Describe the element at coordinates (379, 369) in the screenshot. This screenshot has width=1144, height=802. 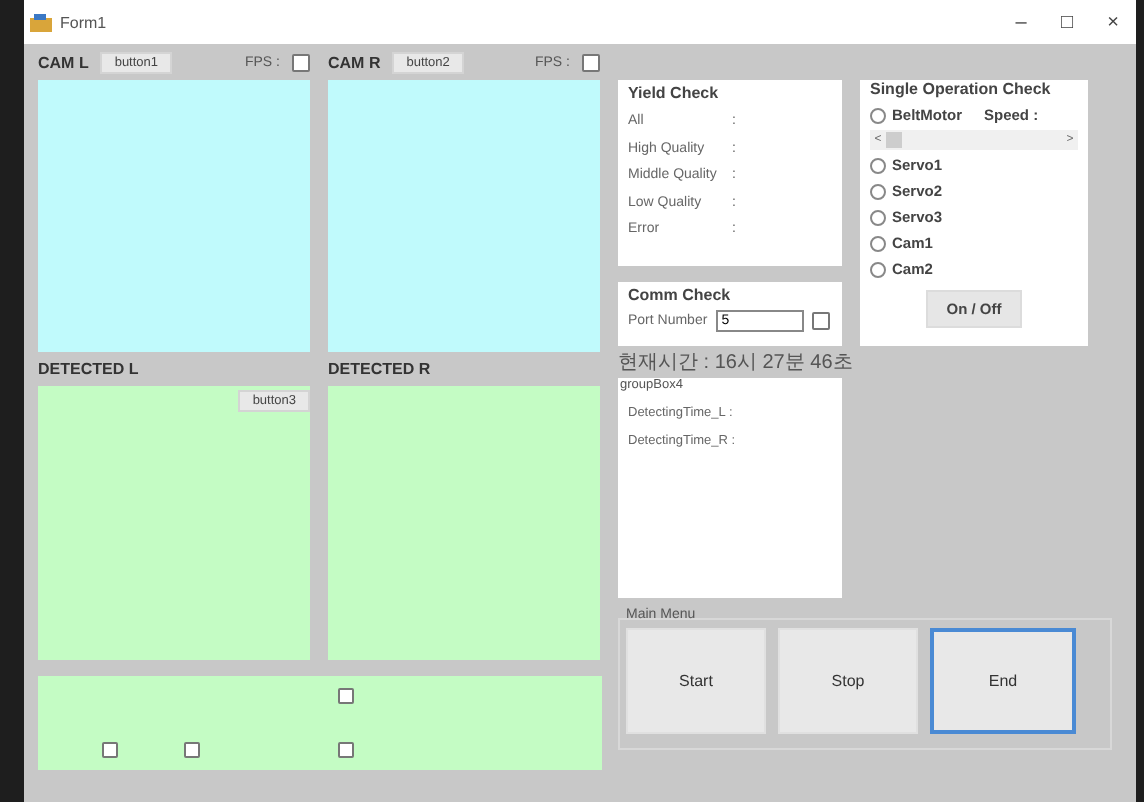
I see `detected-label: DETECTED R` at that location.